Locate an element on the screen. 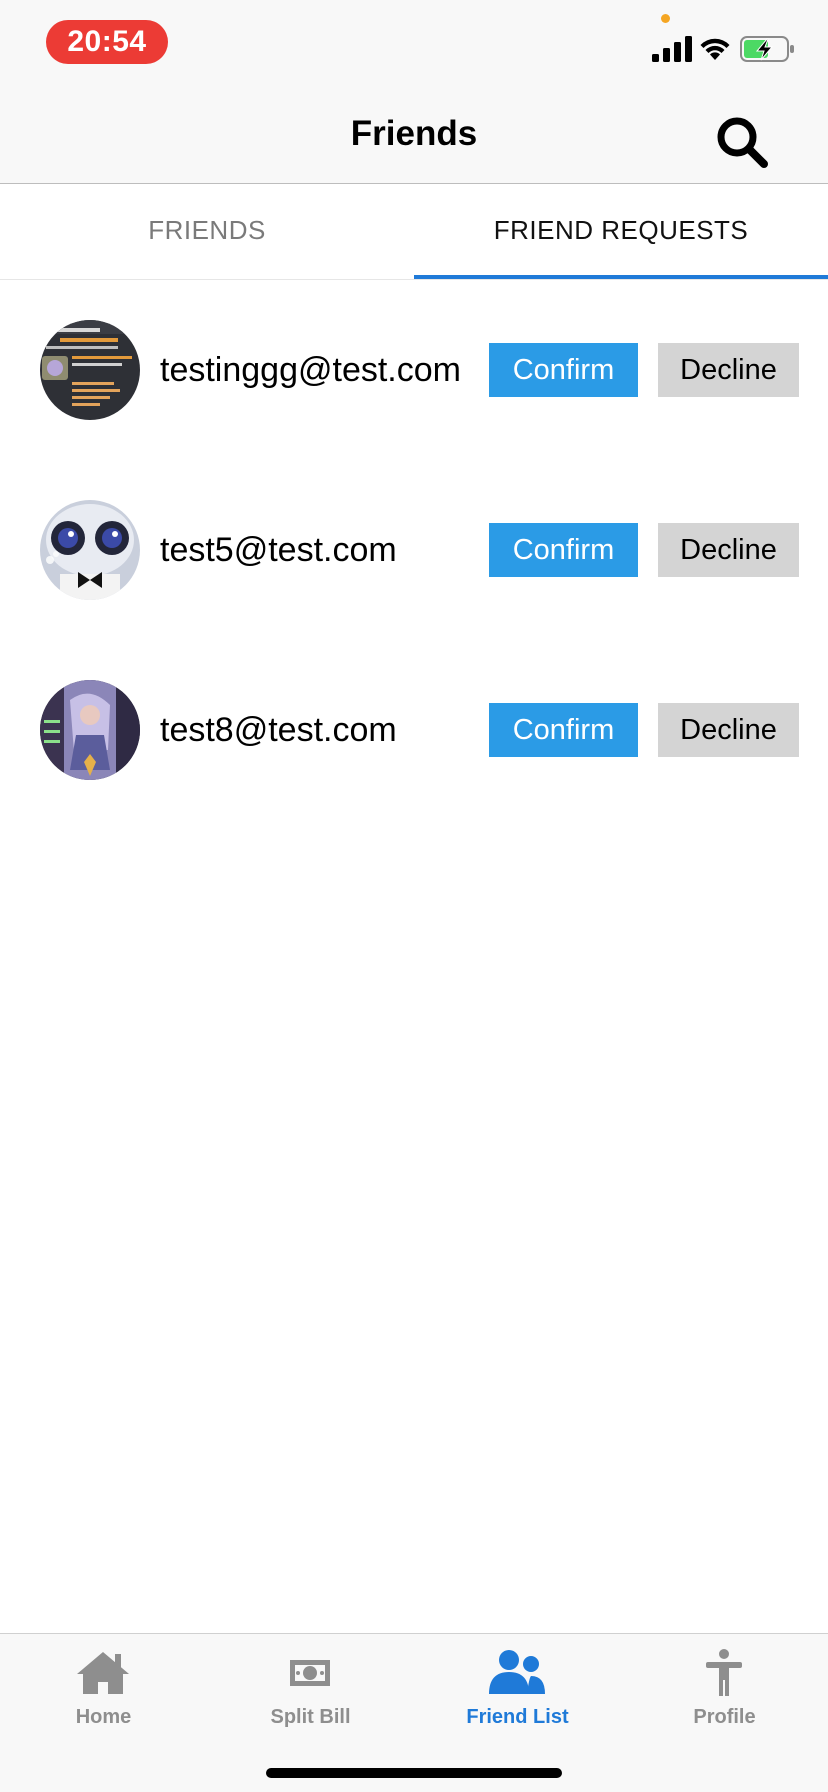 The width and height of the screenshot is (828, 1792). status-time: 20:54 is located at coordinates (107, 42).